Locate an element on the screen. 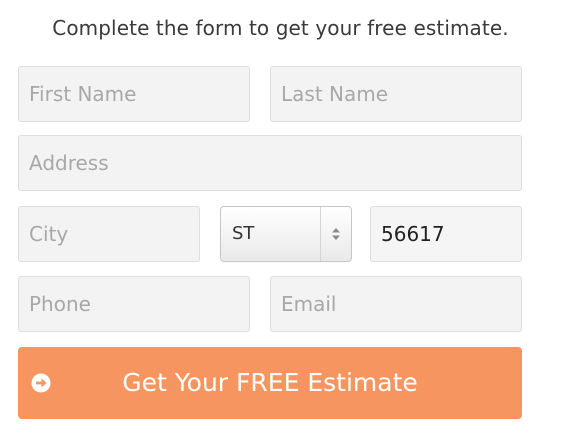 This screenshot has height=434, width=561. select-arrows-icon is located at coordinates (335, 234).